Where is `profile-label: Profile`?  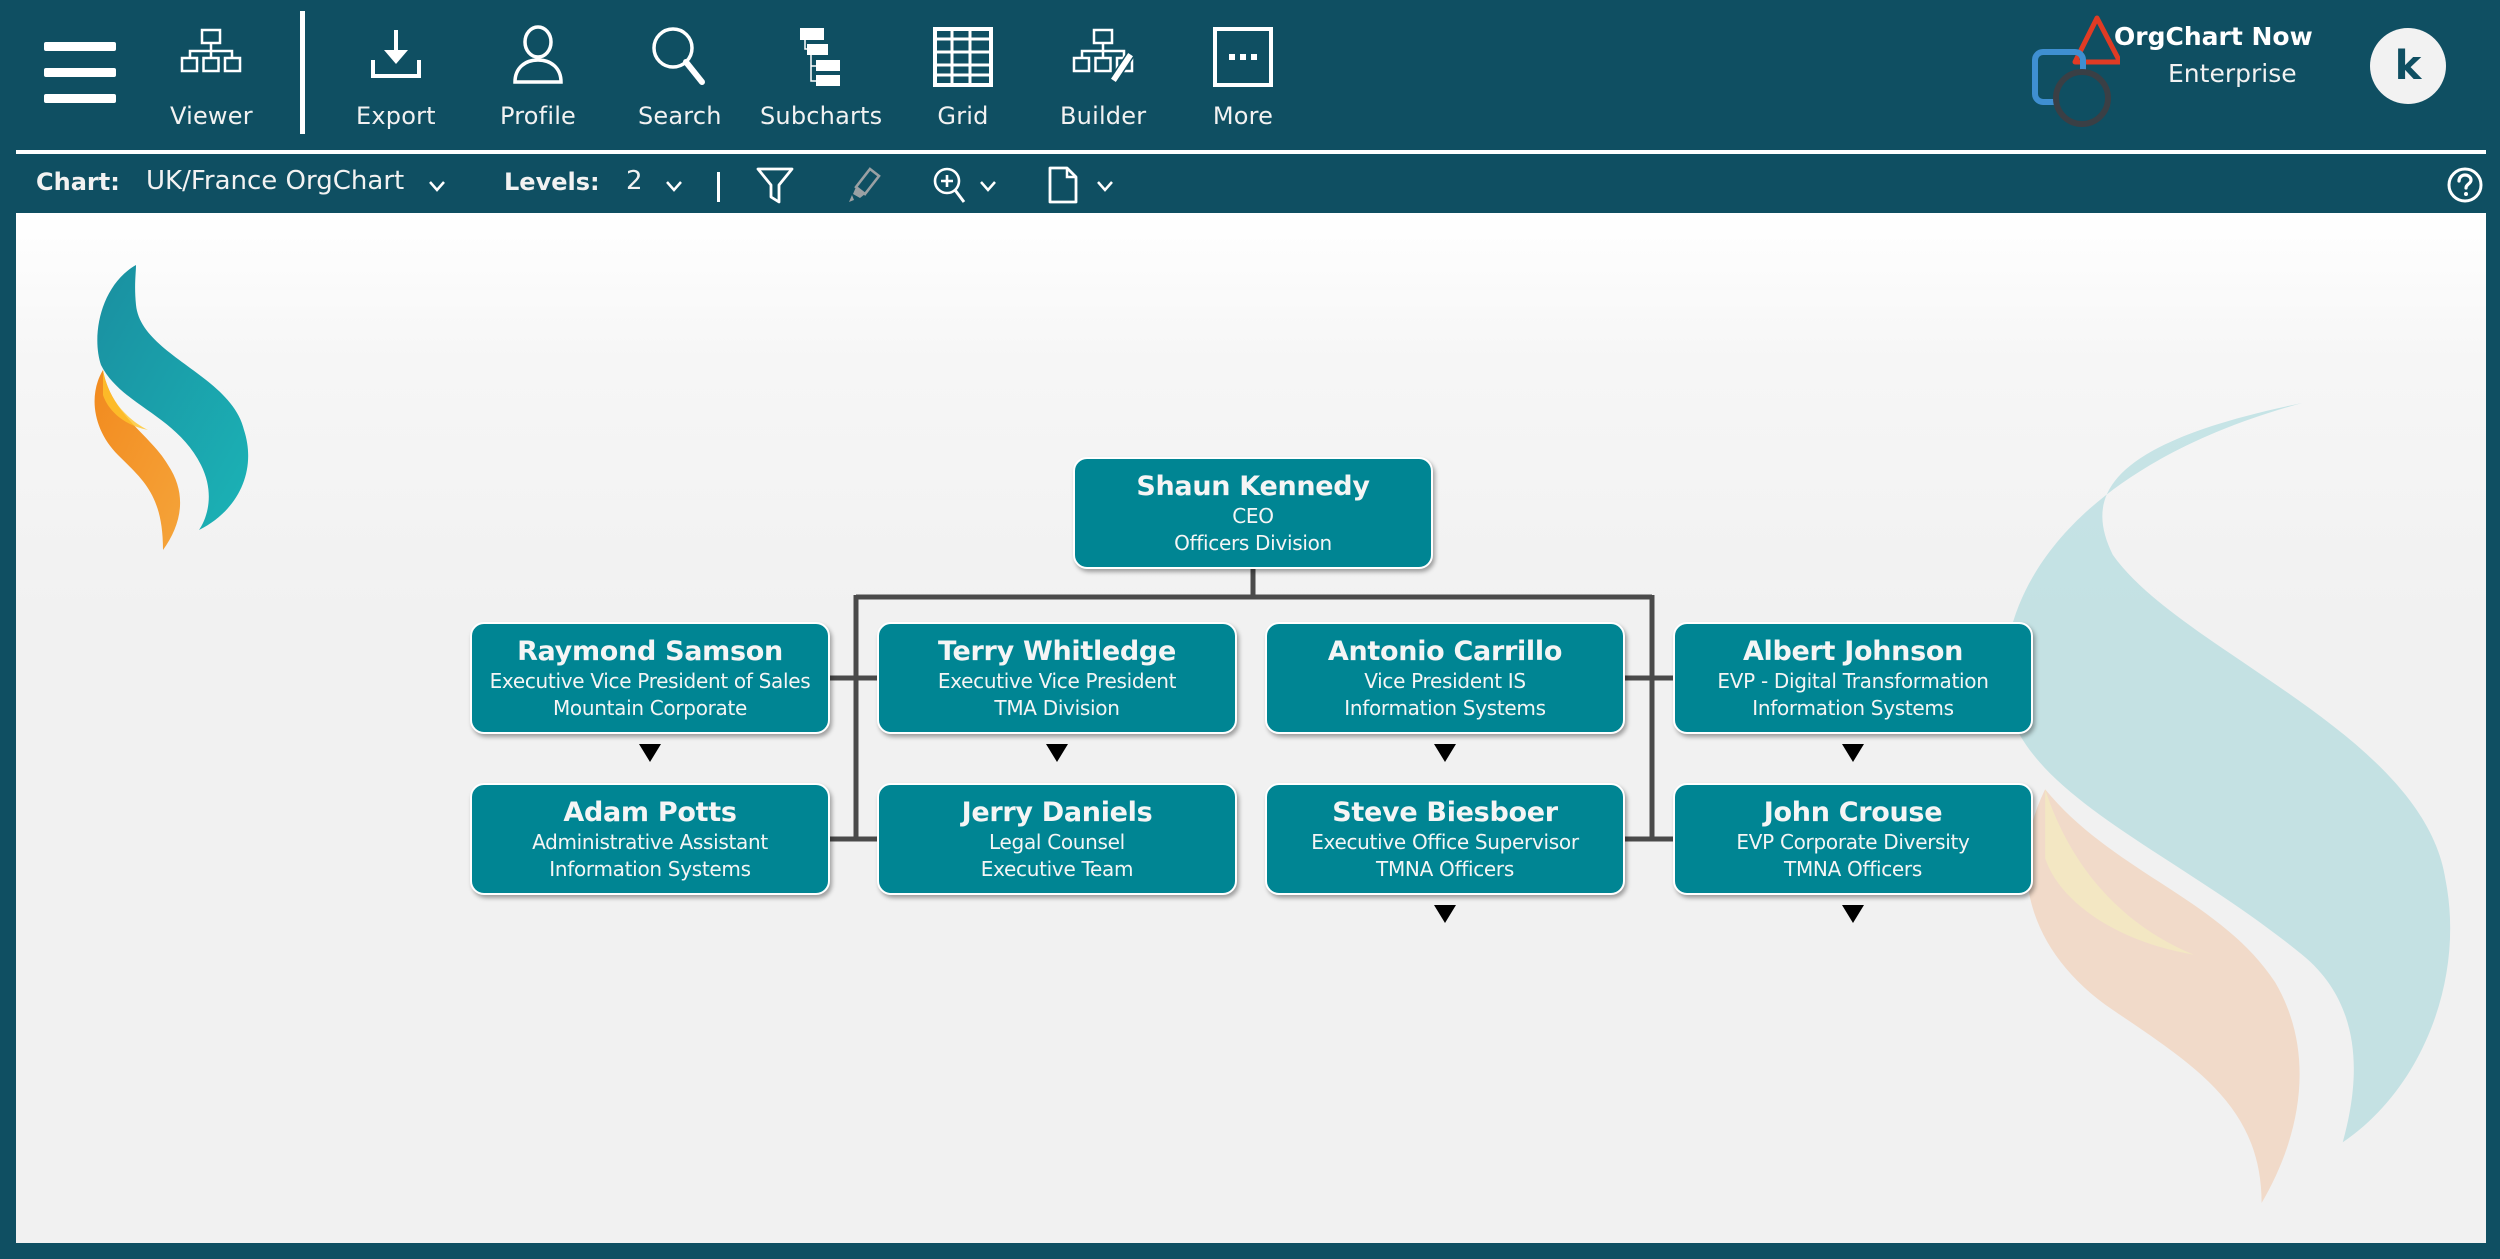
profile-label: Profile is located at coordinates (538, 116).